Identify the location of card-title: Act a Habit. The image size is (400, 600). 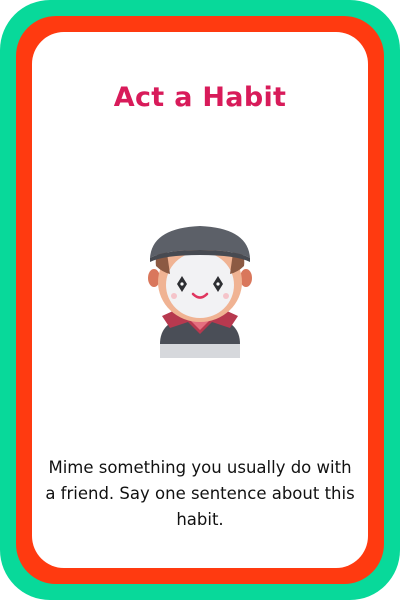
(200, 97).